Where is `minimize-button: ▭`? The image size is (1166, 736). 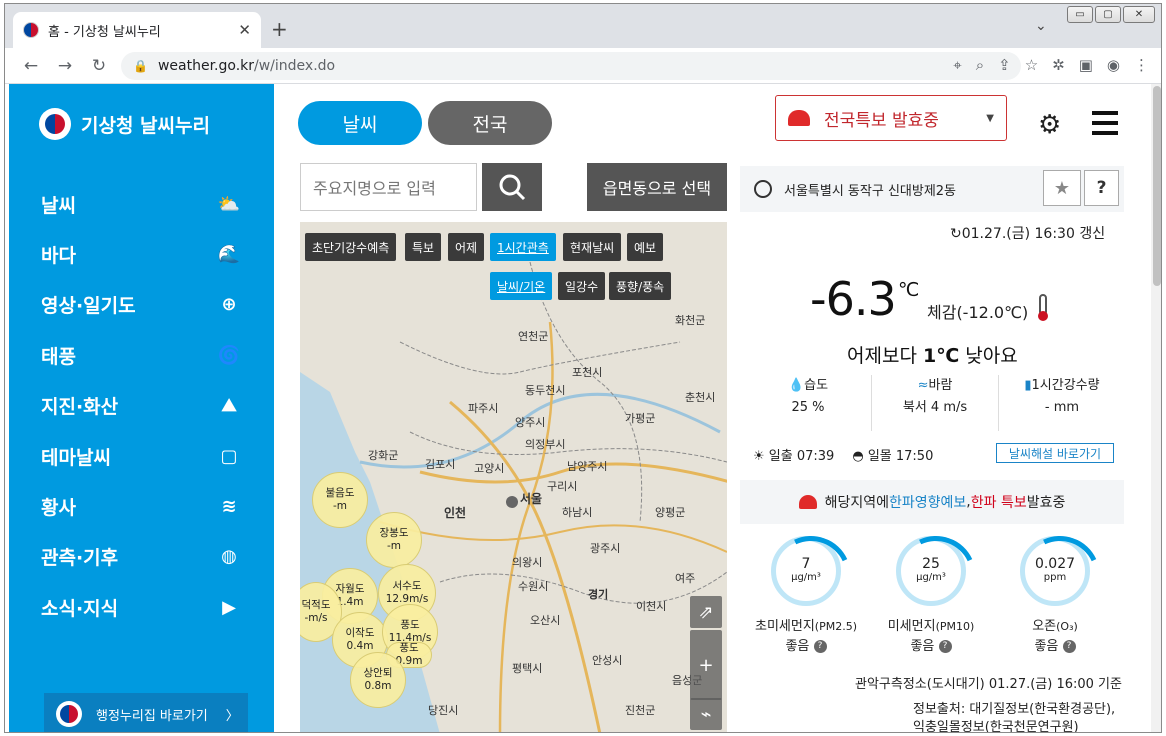
minimize-button: ▭ is located at coordinates (1080, 14).